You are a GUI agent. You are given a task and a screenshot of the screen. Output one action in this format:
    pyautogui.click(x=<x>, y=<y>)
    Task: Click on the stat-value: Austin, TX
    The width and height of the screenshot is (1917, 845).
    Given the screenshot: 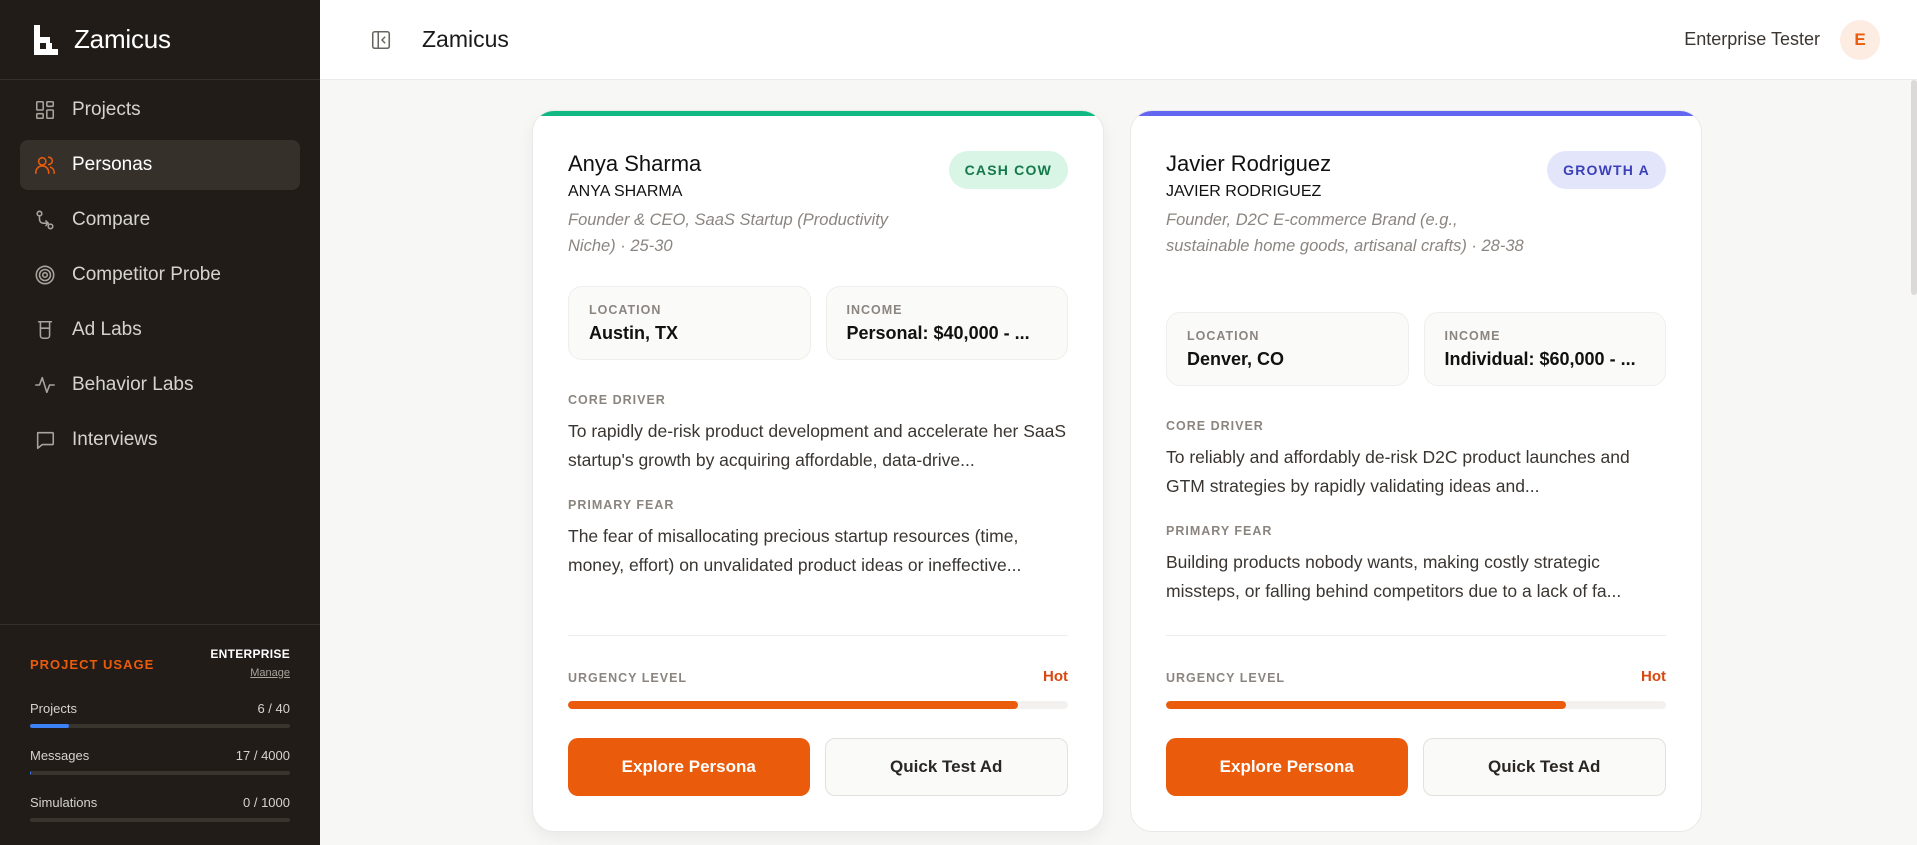 What is the action you would take?
    pyautogui.click(x=633, y=333)
    